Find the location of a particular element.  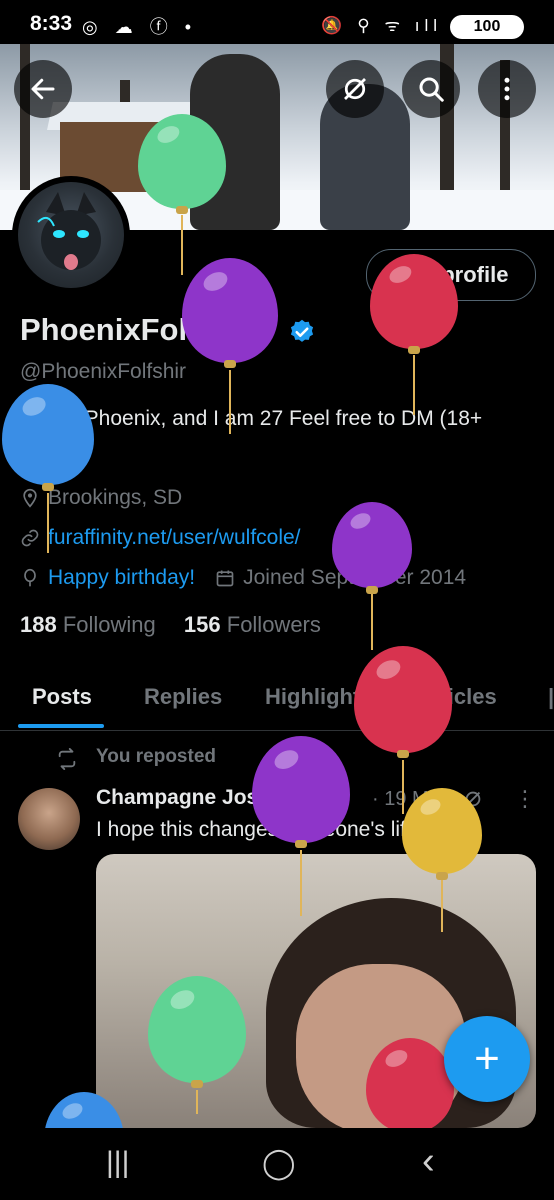

website-row: furaffinity.net/user/wulfcole/ is located at coordinates (160, 538).